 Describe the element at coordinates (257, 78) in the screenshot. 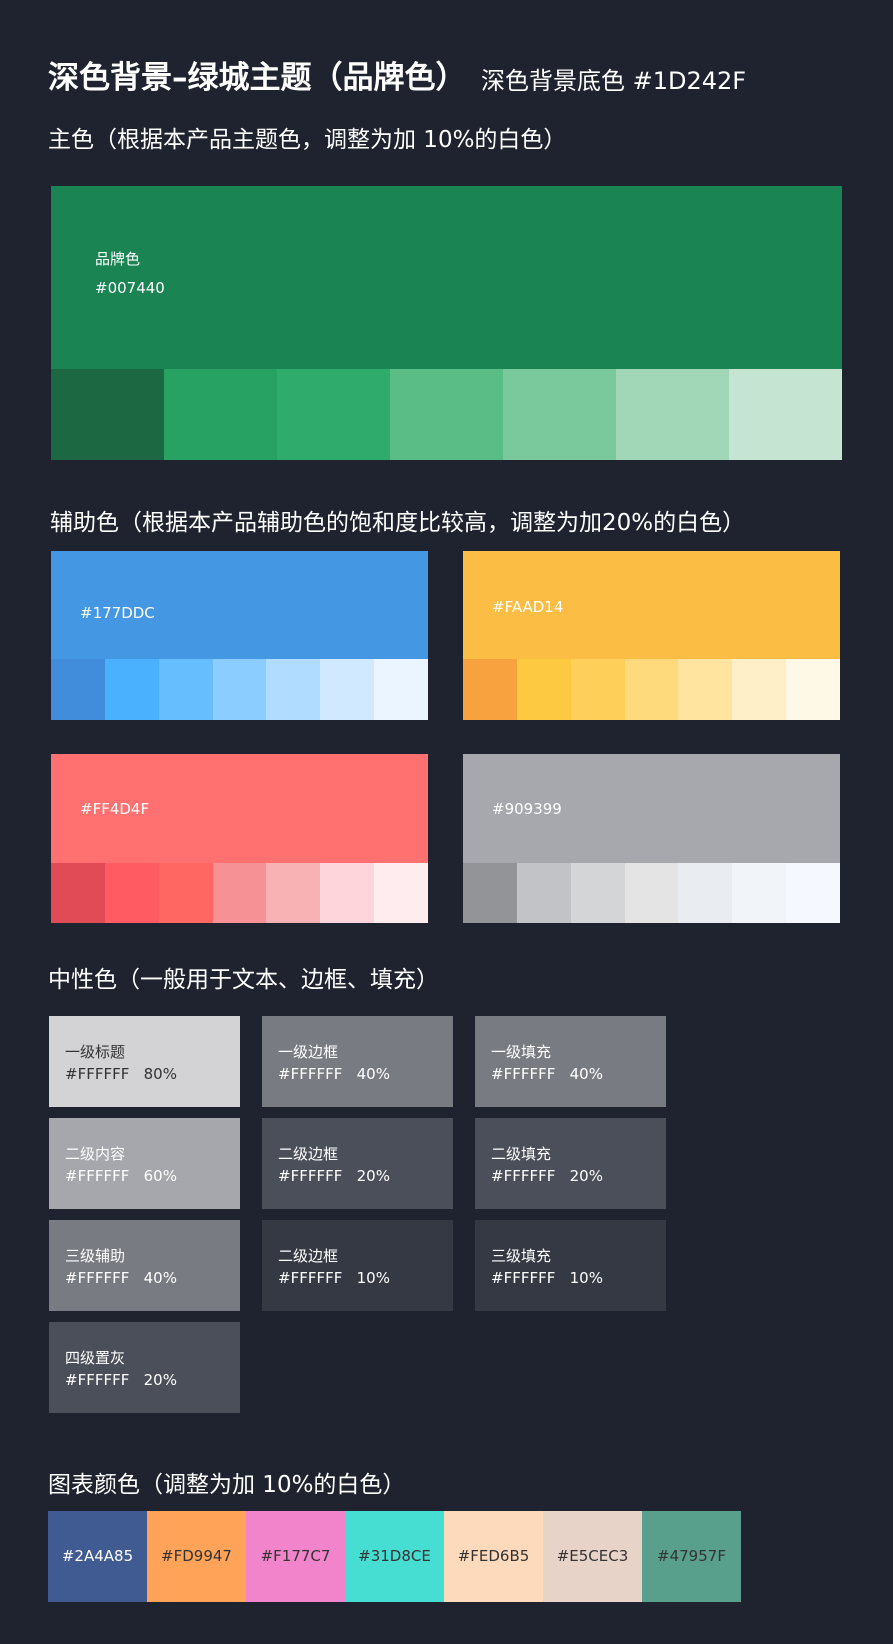

I see `page-title: 深色背景–绿城主题（品牌色）` at that location.